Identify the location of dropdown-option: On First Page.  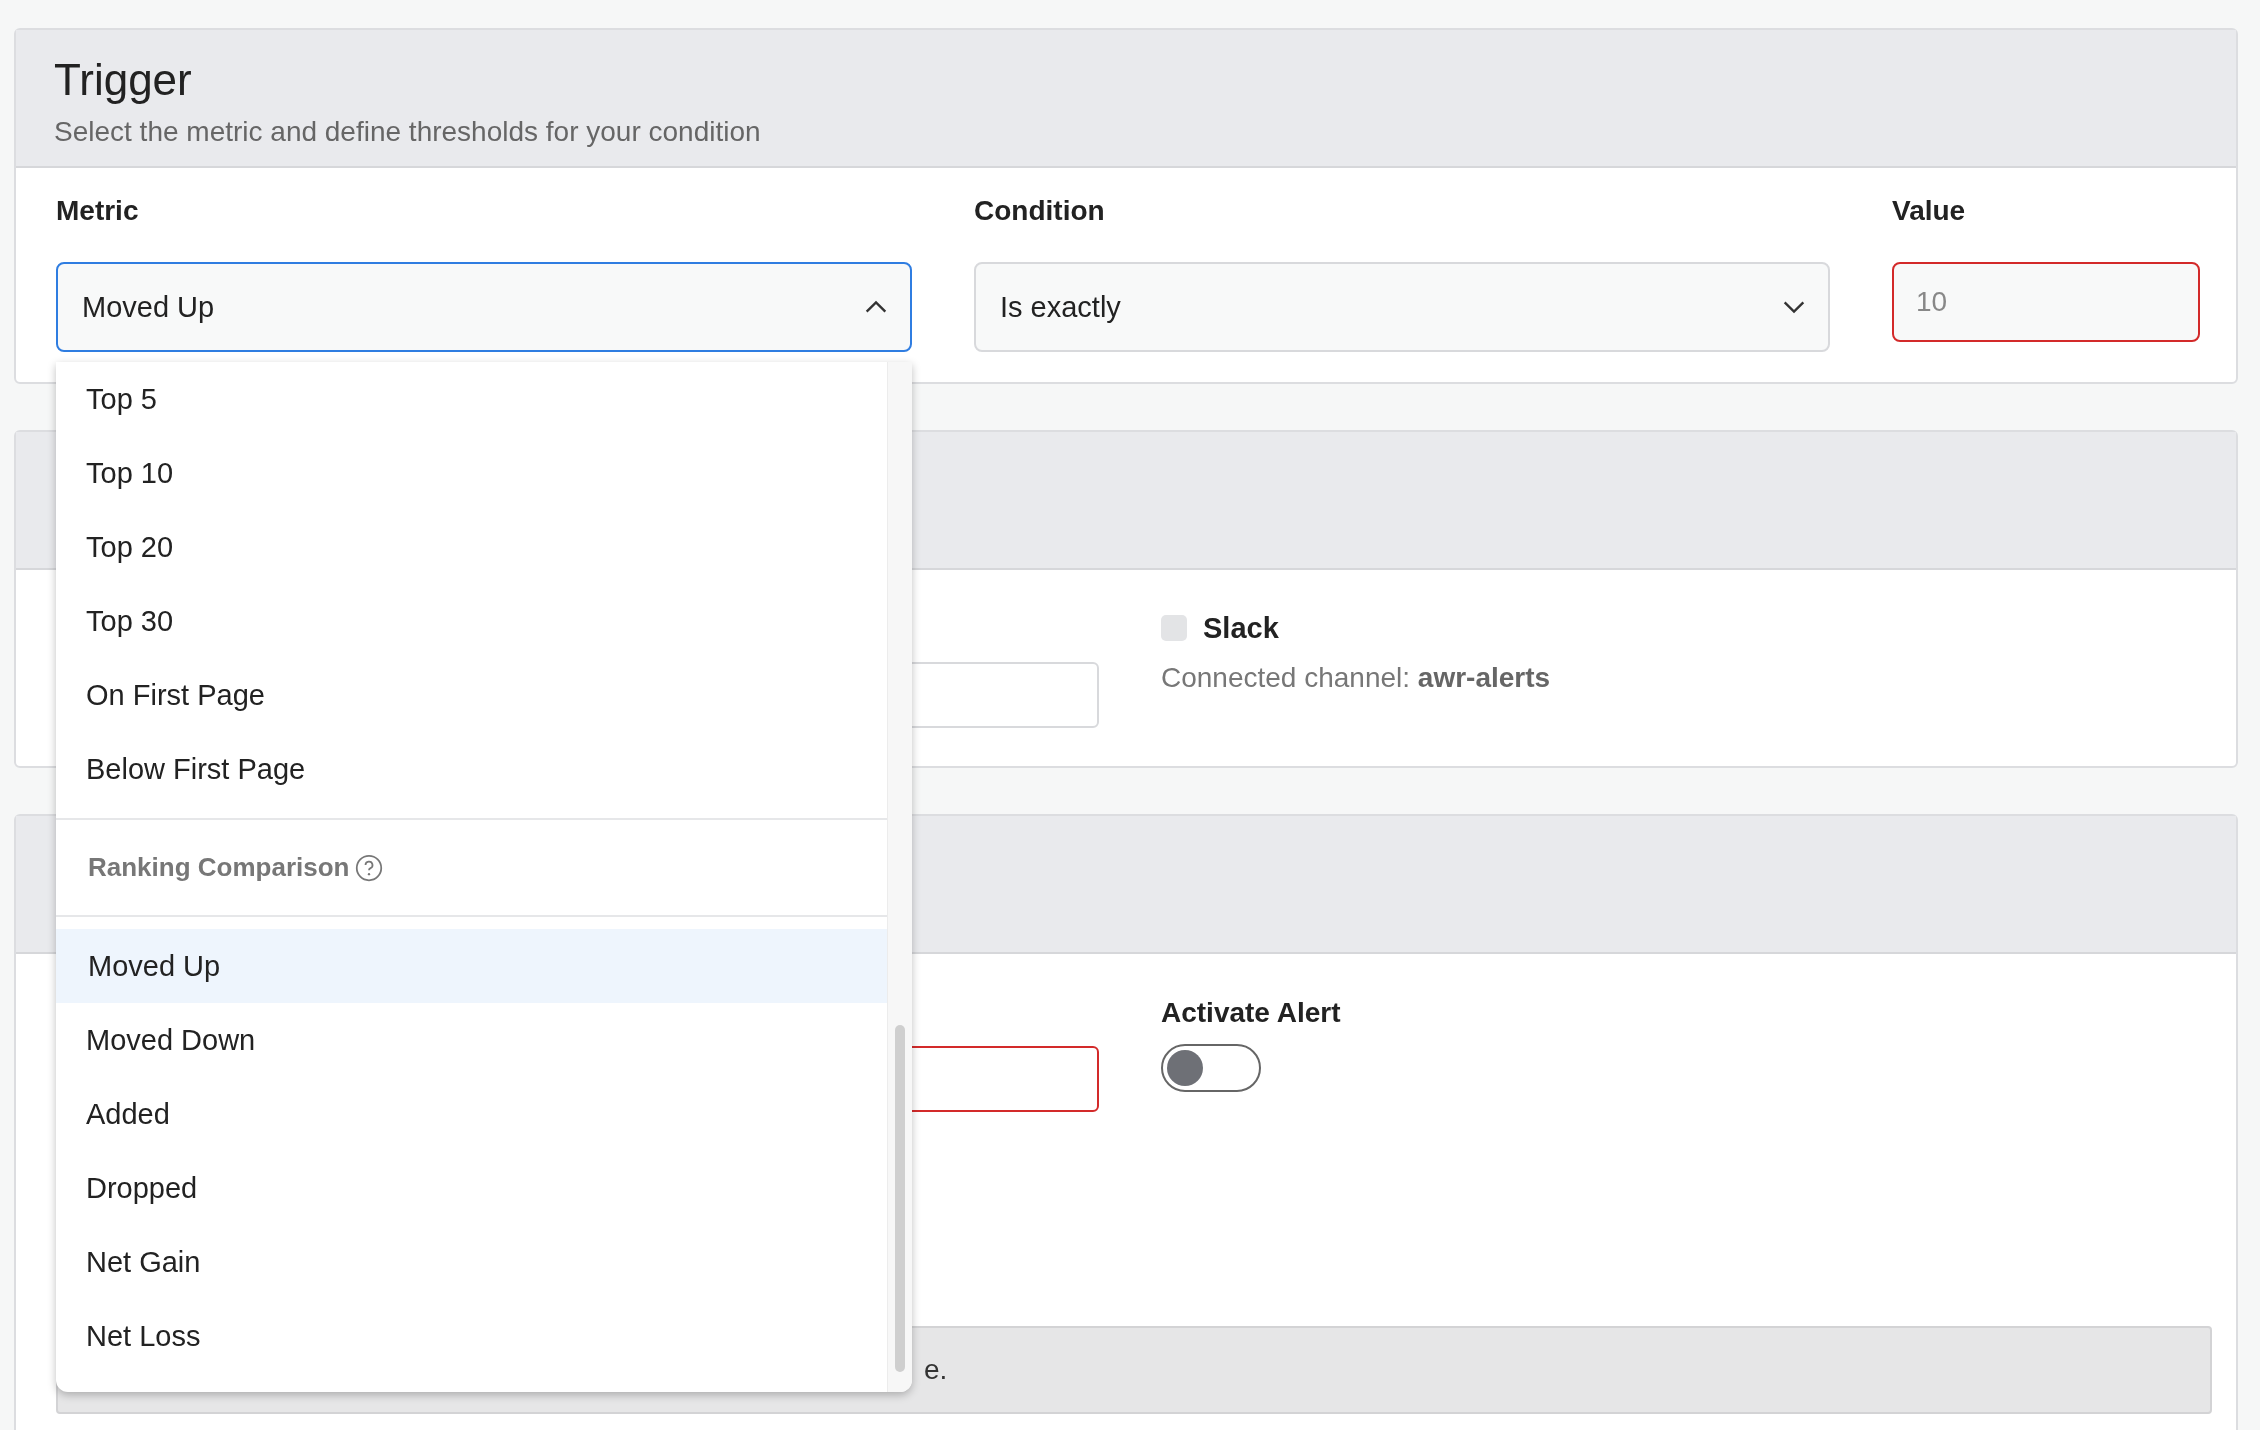
(472, 695).